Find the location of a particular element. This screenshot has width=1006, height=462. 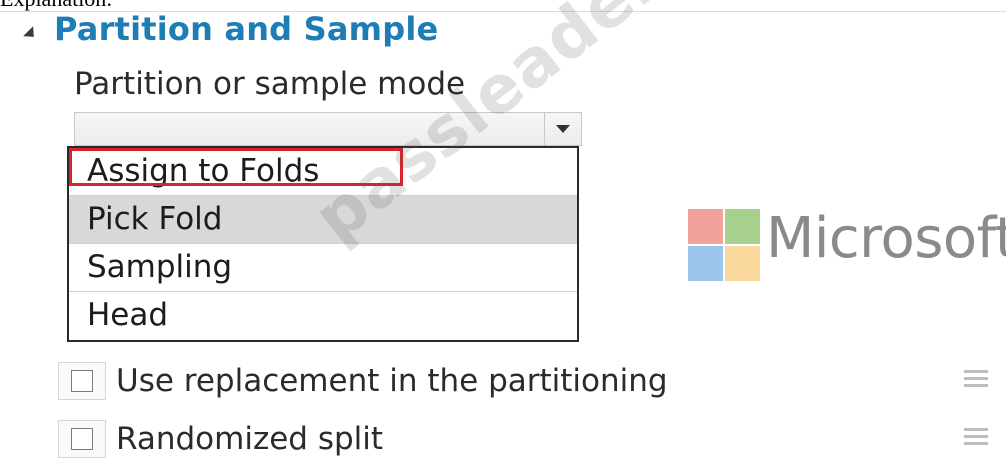

randomized-split-label: Randomized split is located at coordinates (250, 439).